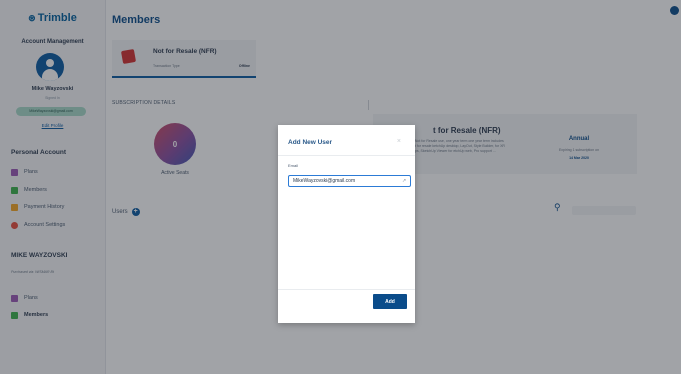 Image resolution: width=681 pixels, height=374 pixels. Describe the element at coordinates (346, 224) in the screenshot. I see `add-user-modal: Add New User × Email ↗ Add` at that location.